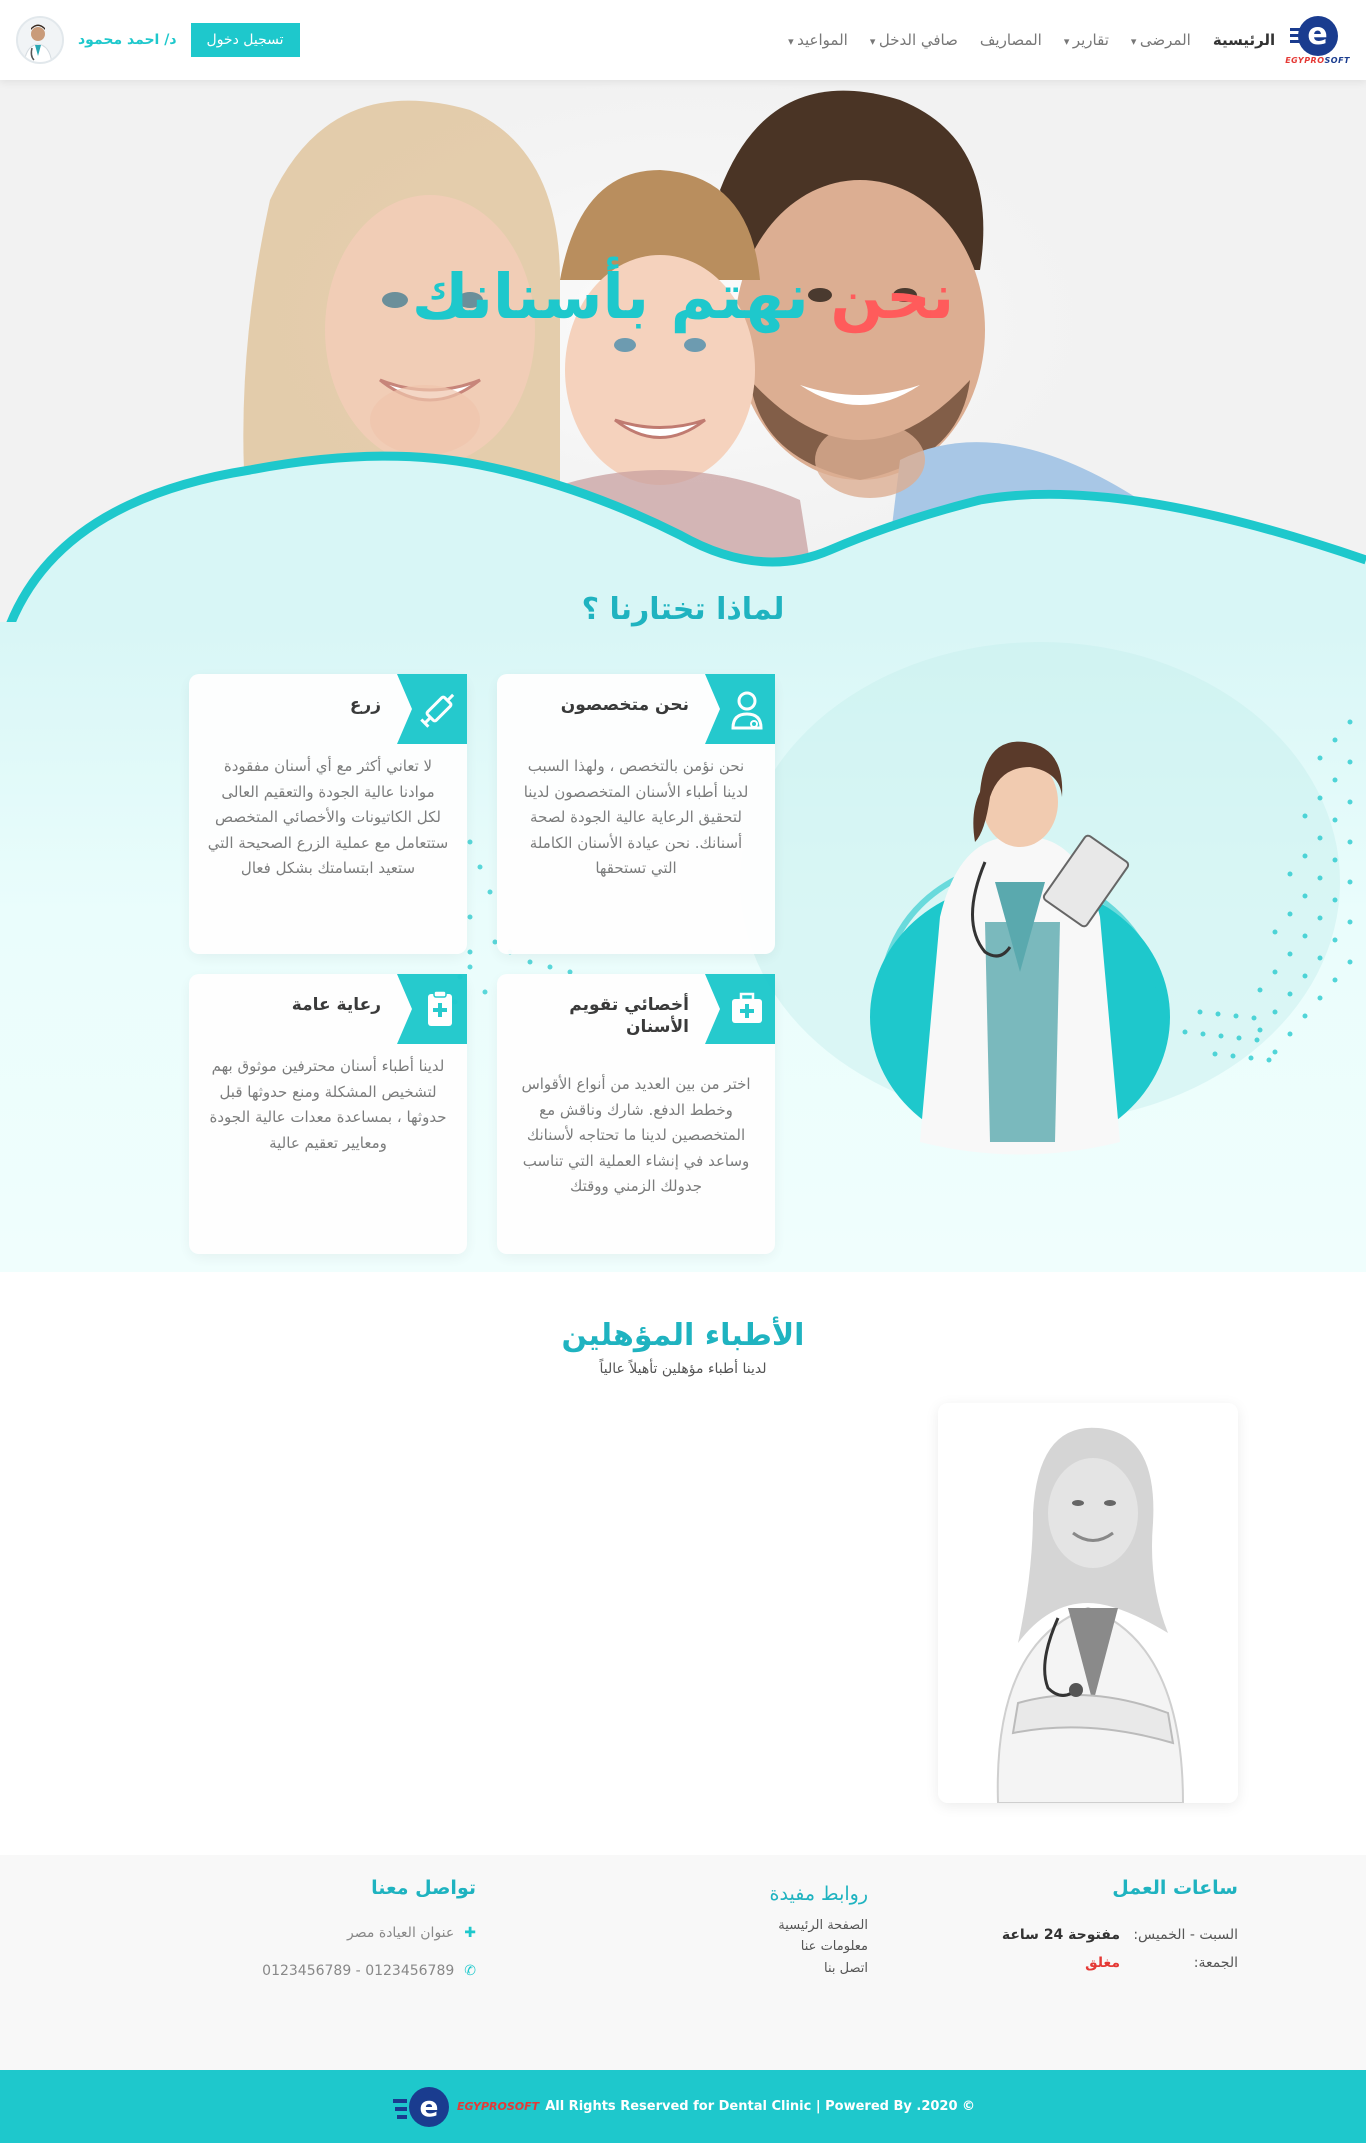  I want to click on contact-address: عنوان العيادة مصر, so click(401, 1933).